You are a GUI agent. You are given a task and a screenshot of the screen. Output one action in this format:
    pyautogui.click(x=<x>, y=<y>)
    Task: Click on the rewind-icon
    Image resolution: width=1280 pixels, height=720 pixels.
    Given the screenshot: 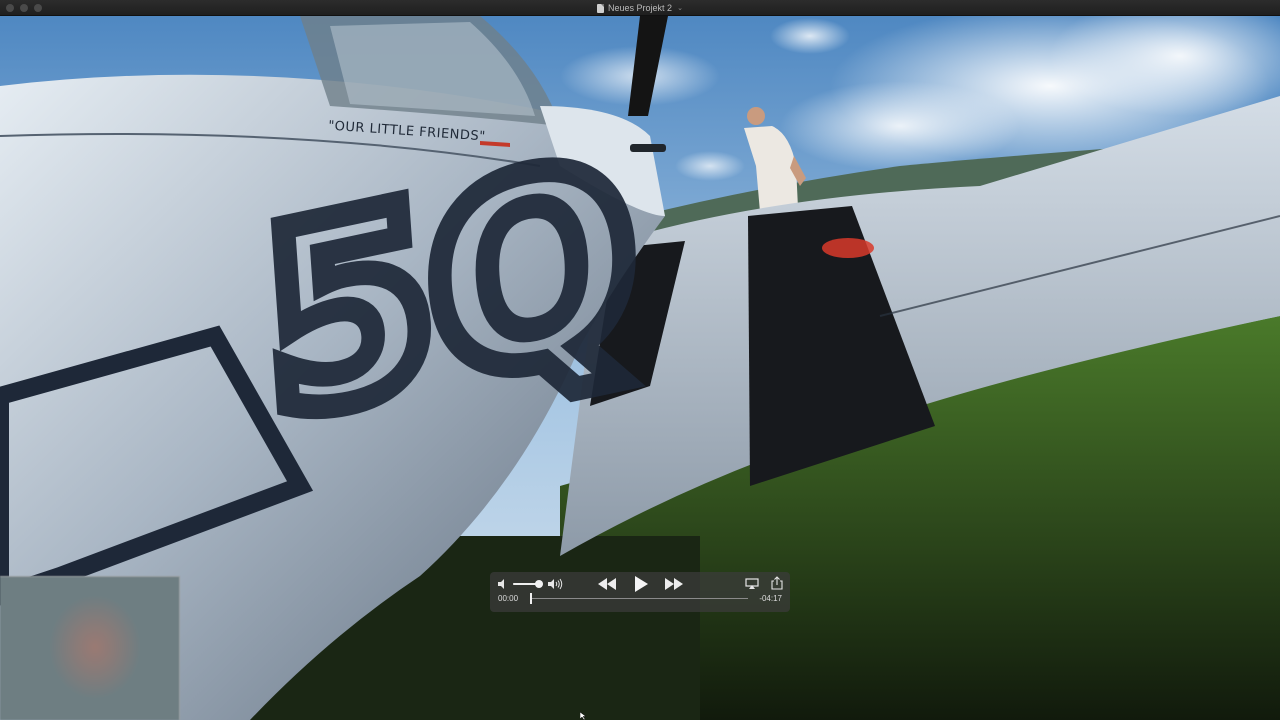 What is the action you would take?
    pyautogui.click(x=607, y=584)
    